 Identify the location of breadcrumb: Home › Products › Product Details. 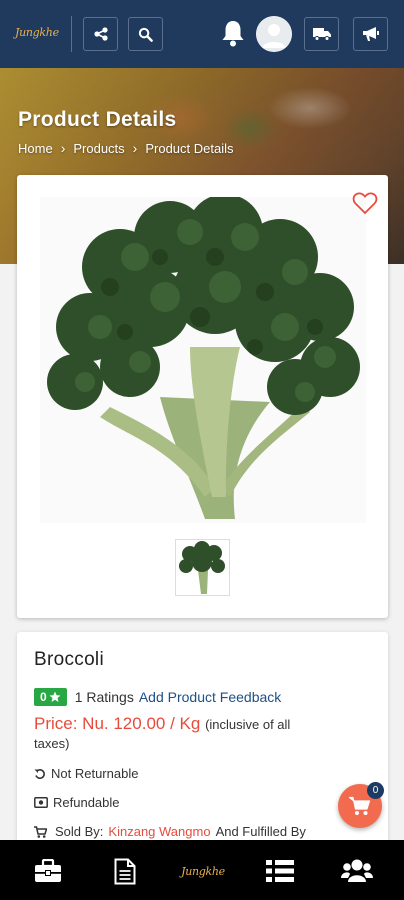
(126, 148).